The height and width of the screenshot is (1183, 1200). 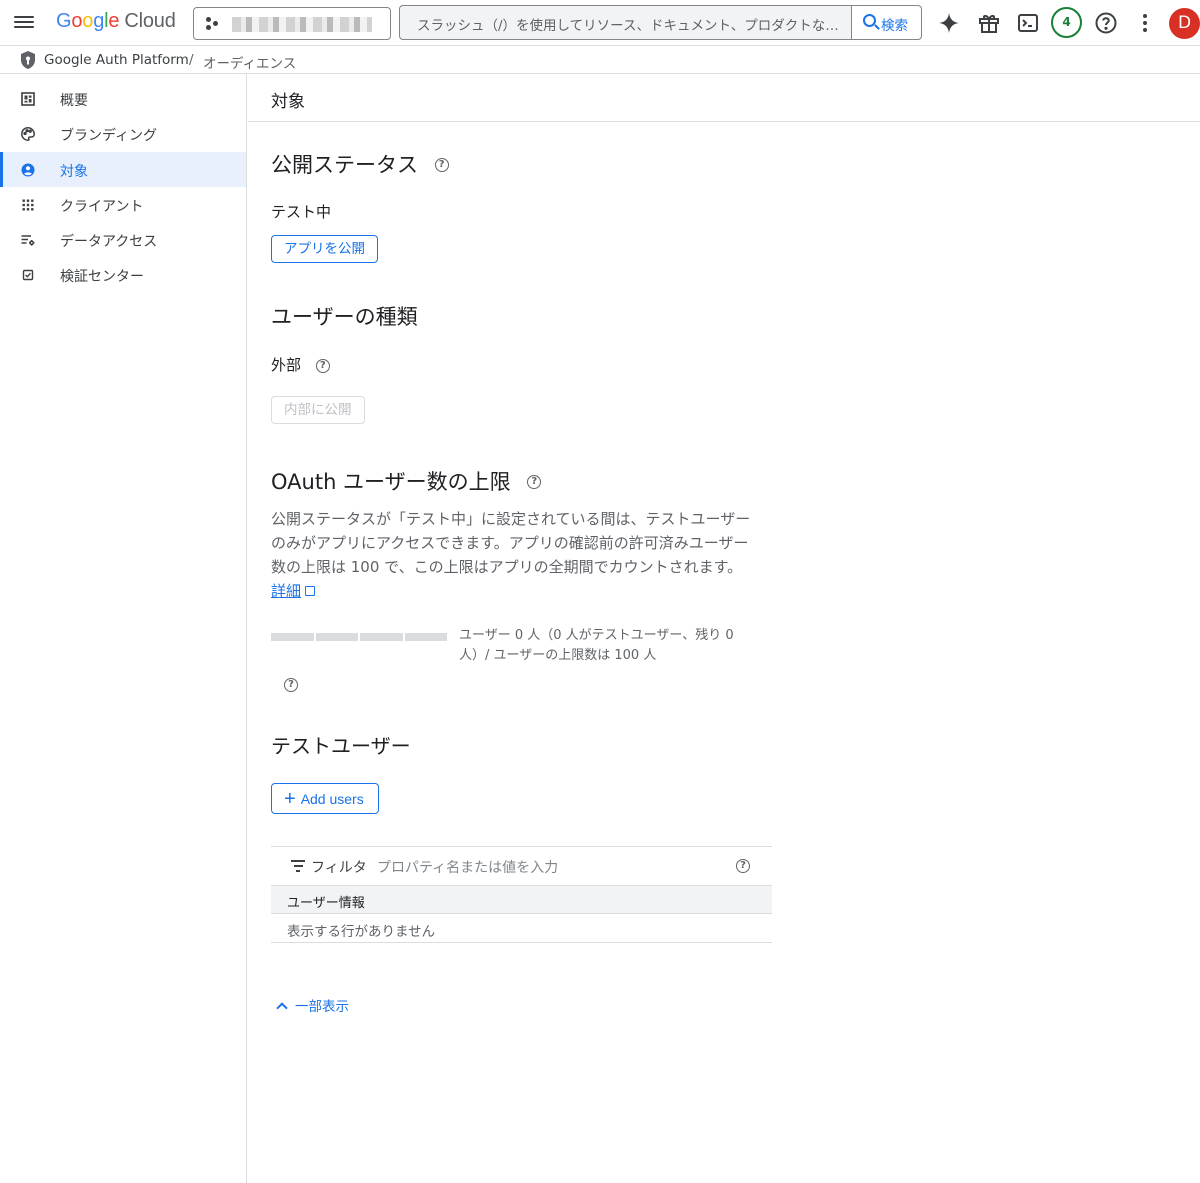 What do you see at coordinates (1066, 22) in the screenshot?
I see `notifications-count-badge: 4` at bounding box center [1066, 22].